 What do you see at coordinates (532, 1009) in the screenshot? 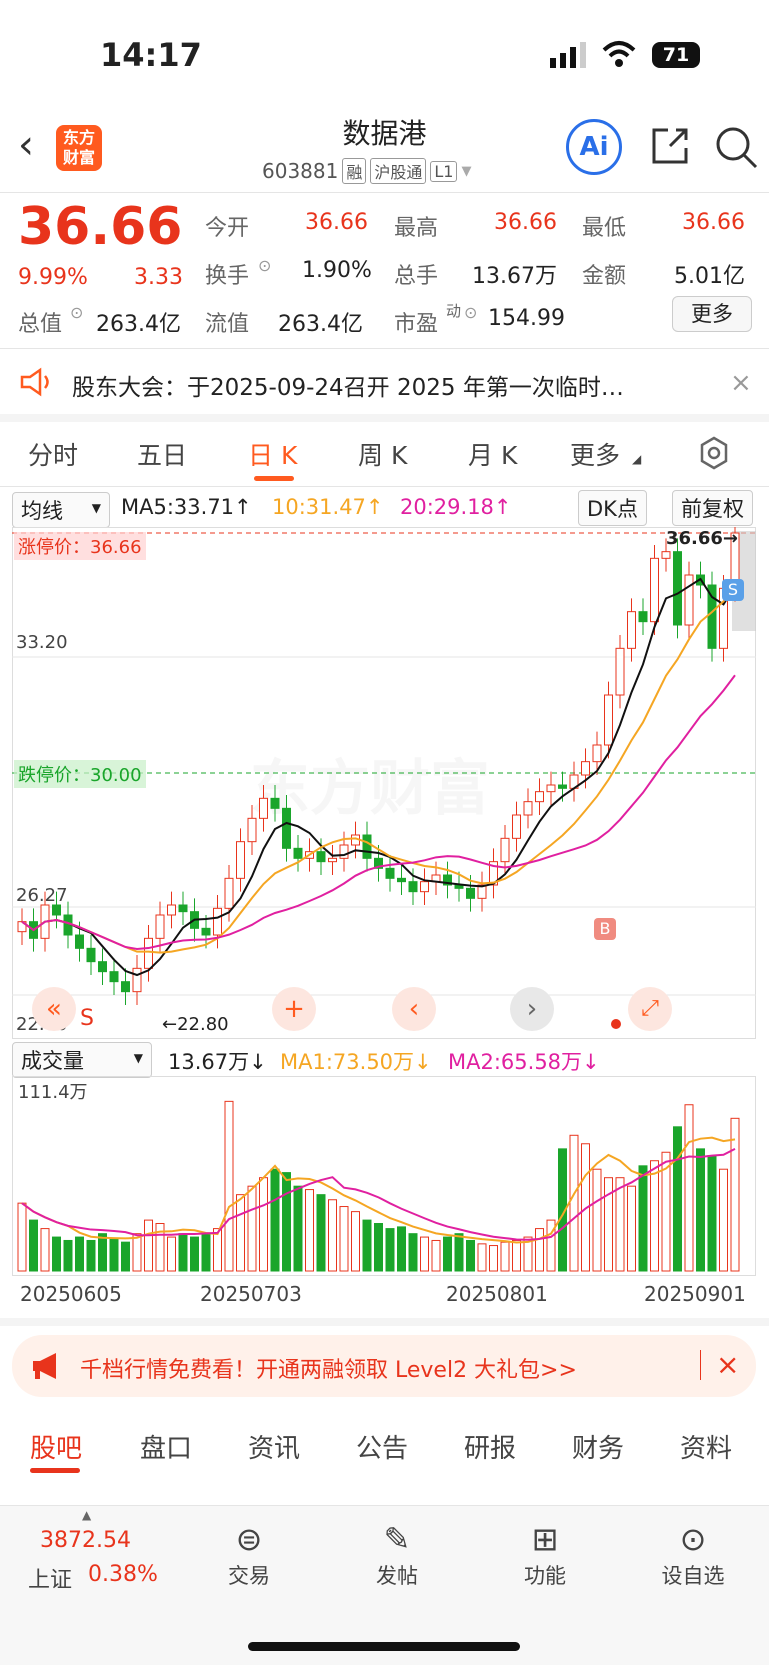
I see `next-button: ›` at bounding box center [532, 1009].